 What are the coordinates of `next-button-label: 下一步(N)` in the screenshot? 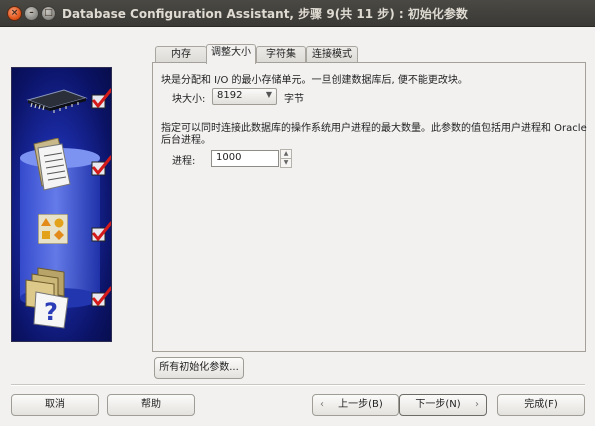 It's located at (438, 404).